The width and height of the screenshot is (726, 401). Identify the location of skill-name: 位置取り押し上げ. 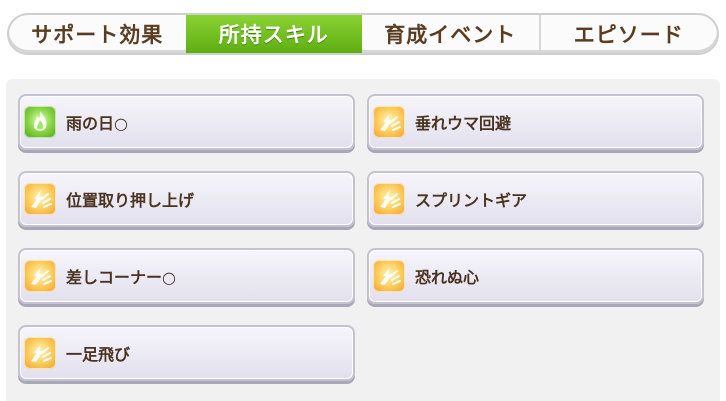
(130, 200).